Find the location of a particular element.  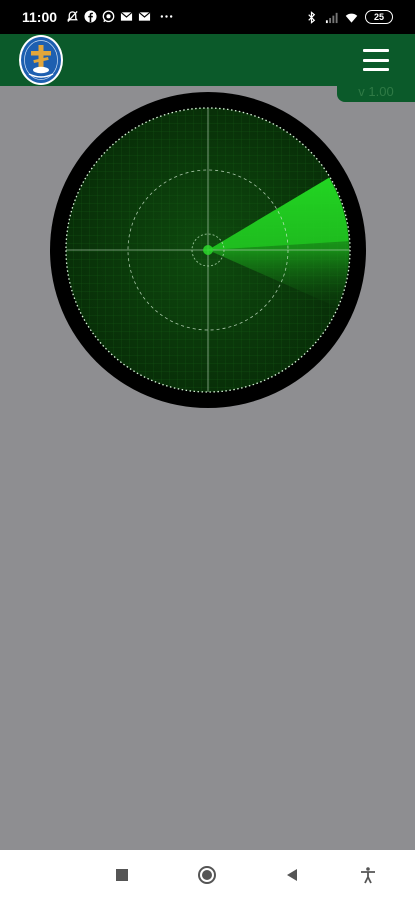

church-logo is located at coordinates (41, 60).